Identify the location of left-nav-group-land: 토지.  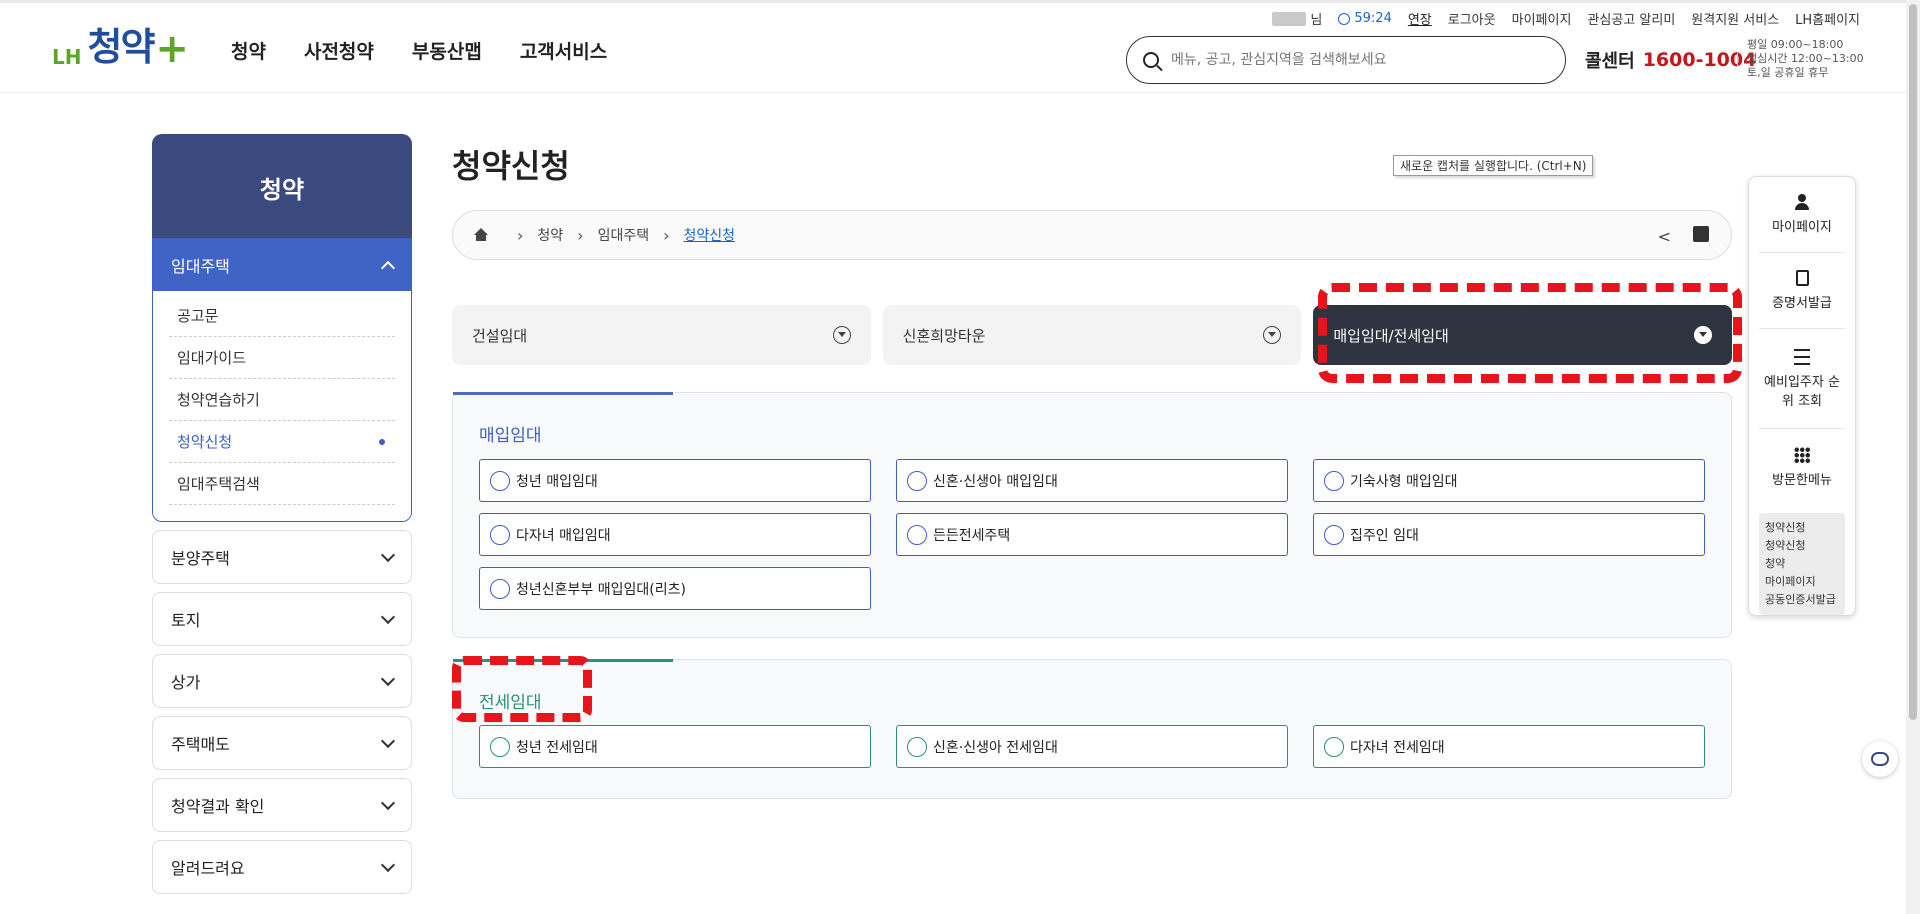
(282, 619).